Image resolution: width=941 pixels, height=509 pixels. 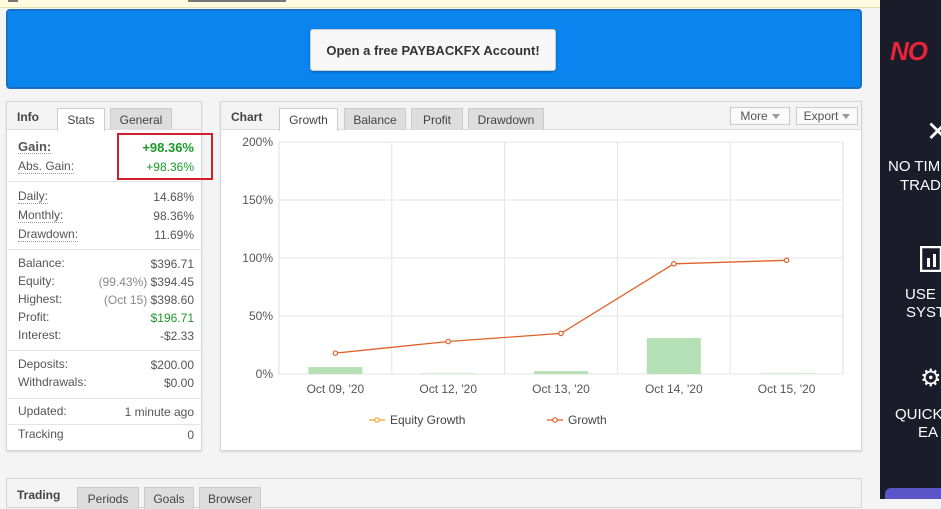 I want to click on updated-label: Updated:, so click(x=42, y=411).